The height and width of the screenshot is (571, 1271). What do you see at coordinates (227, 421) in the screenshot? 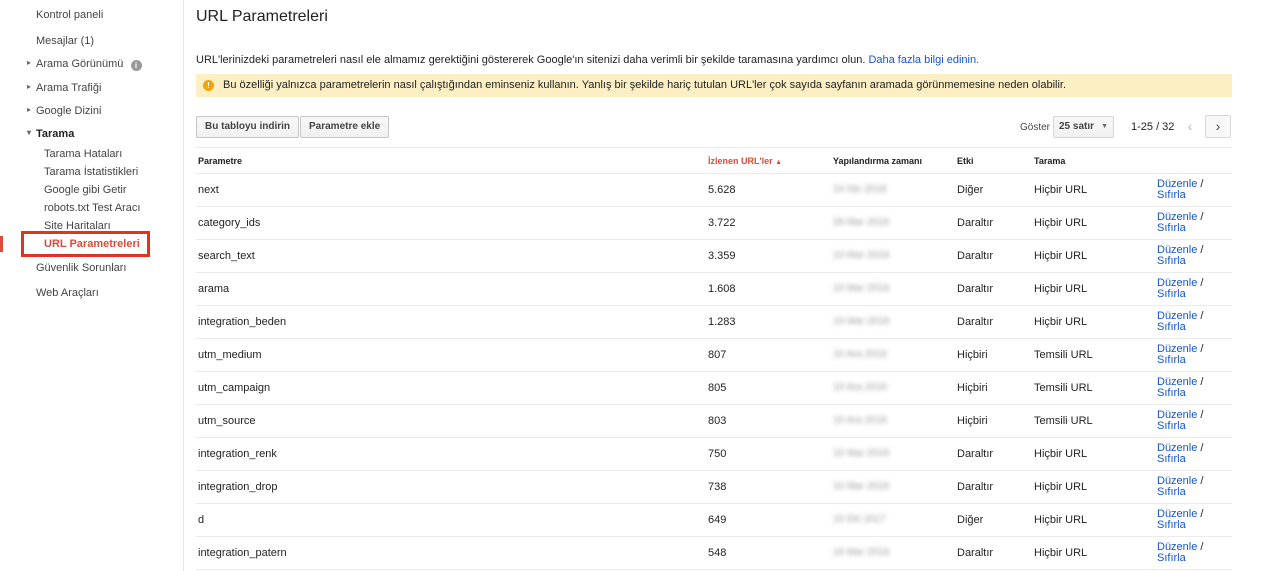
I see `cell-parameter: utm_source` at bounding box center [227, 421].